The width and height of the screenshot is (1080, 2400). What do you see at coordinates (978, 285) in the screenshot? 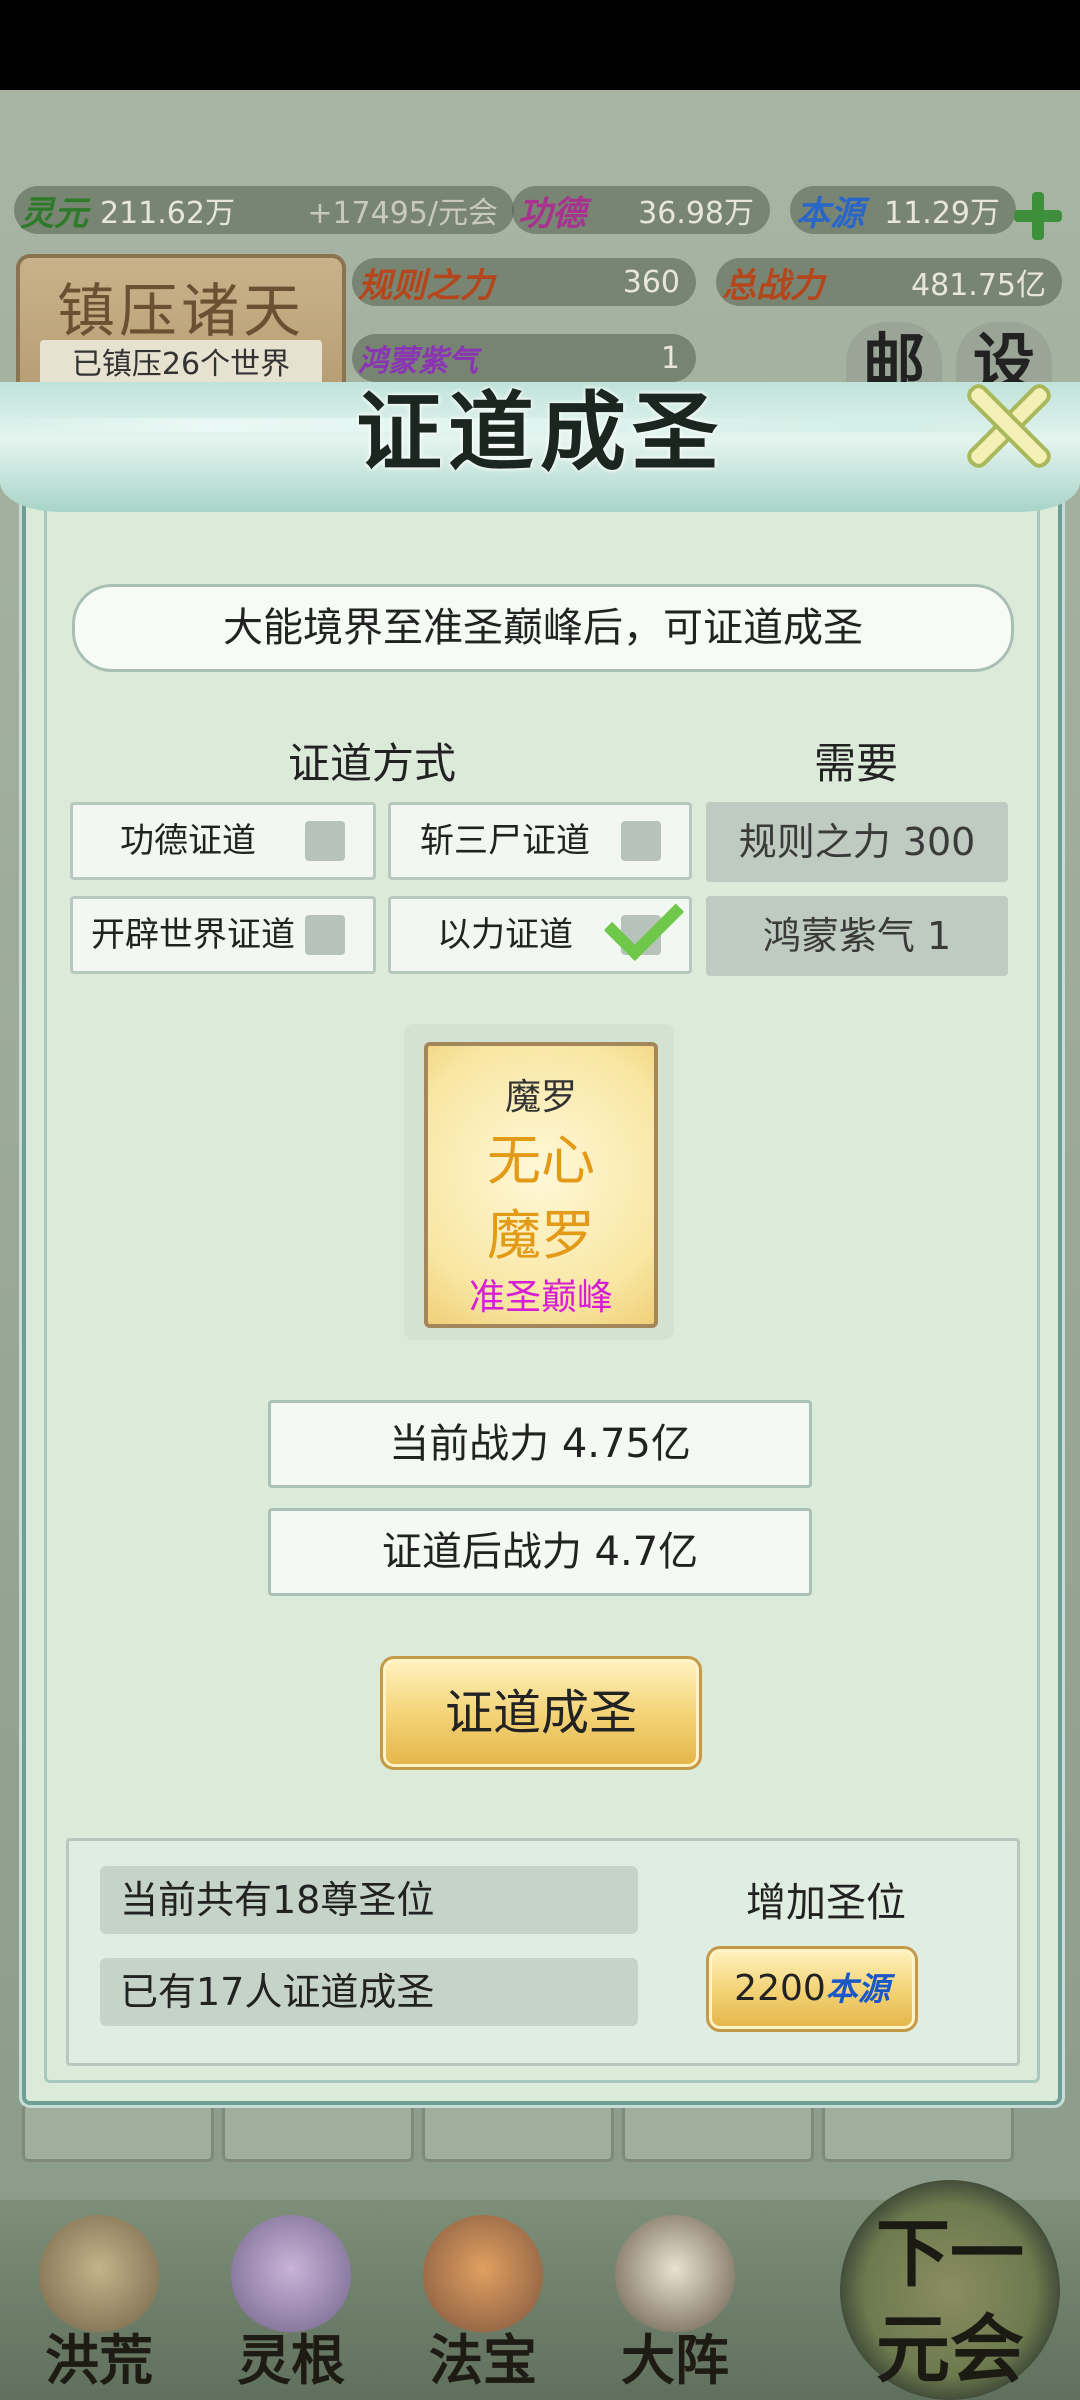
I see `zongzhanli-value: 481.75亿` at bounding box center [978, 285].